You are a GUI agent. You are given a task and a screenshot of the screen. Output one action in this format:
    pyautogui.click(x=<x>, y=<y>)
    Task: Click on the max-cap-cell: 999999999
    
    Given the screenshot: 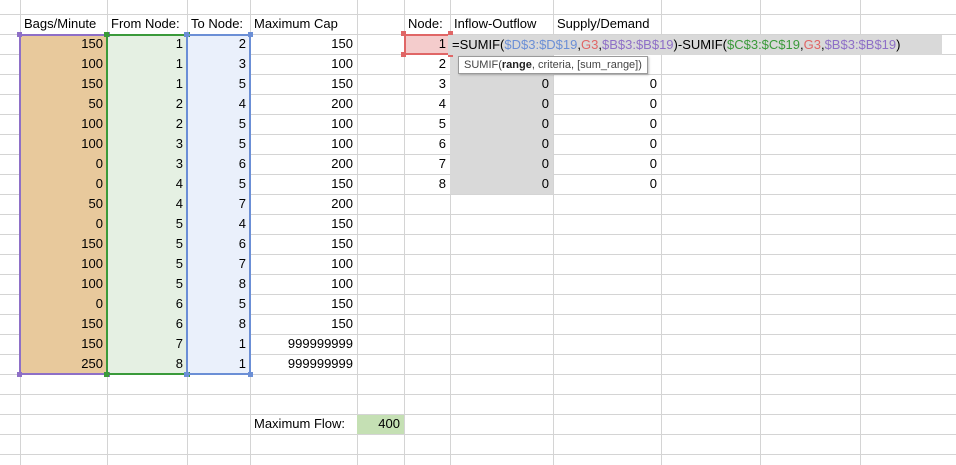 What is the action you would take?
    pyautogui.click(x=303, y=344)
    